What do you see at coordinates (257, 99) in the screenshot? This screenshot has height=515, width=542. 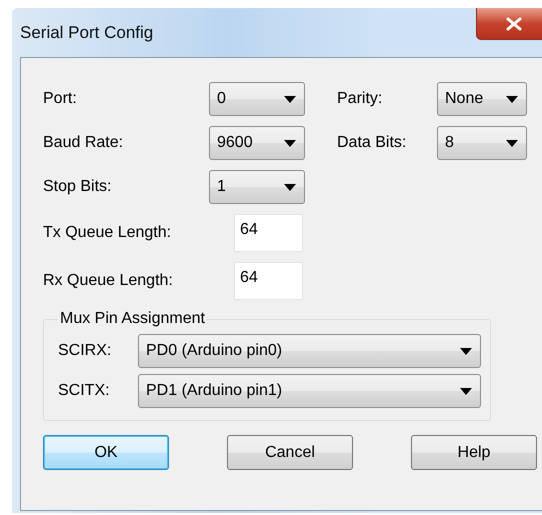 I see `dropdown: 0` at bounding box center [257, 99].